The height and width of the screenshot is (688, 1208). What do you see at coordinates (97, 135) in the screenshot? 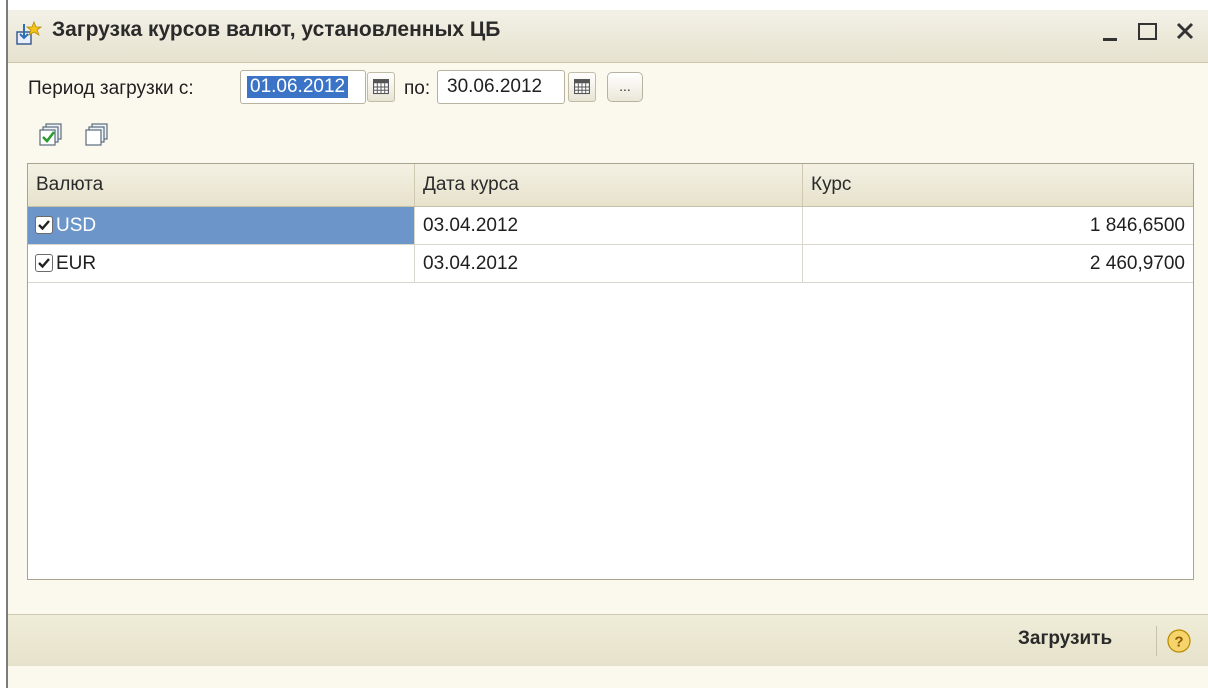
I see `uncheck-all-icon` at bounding box center [97, 135].